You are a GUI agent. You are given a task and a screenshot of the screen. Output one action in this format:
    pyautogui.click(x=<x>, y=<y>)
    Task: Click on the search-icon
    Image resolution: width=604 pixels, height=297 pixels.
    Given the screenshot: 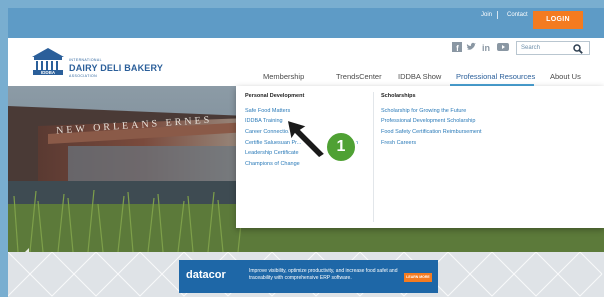 What is the action you would take?
    pyautogui.click(x=578, y=49)
    